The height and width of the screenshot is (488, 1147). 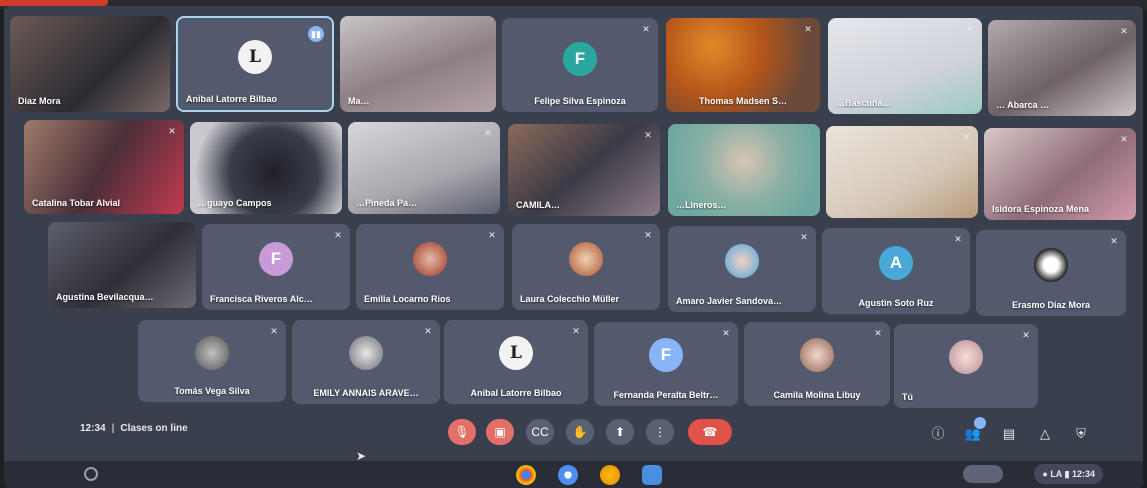 I want to click on participant-tile: ✕ L Anibal Latorre Bilbao, so click(x=516, y=362).